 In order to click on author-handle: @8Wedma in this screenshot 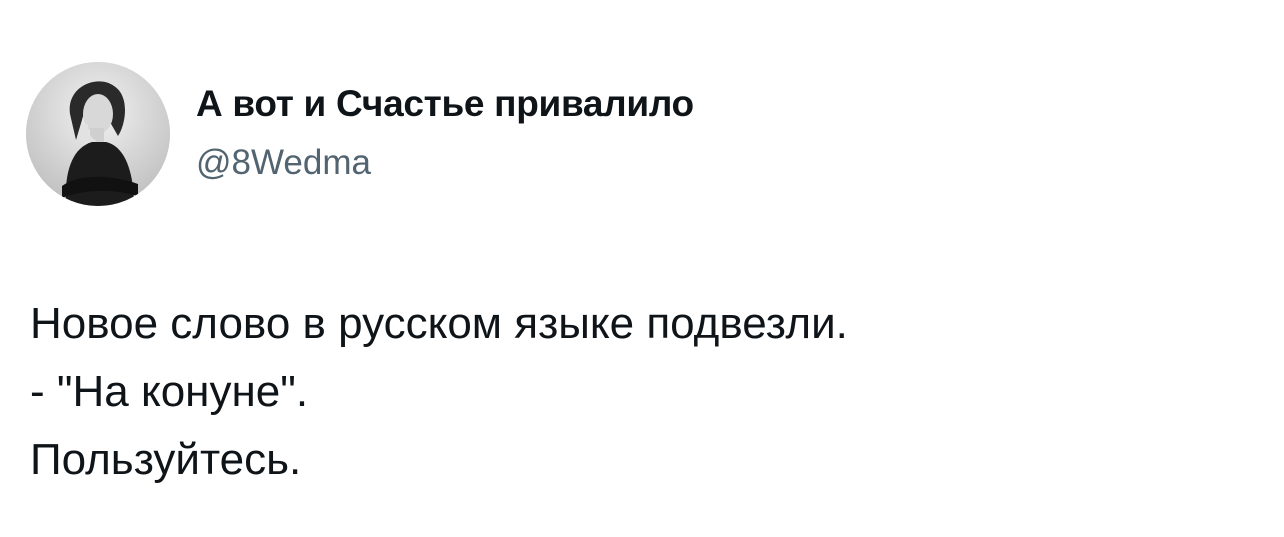, I will do `click(283, 163)`.